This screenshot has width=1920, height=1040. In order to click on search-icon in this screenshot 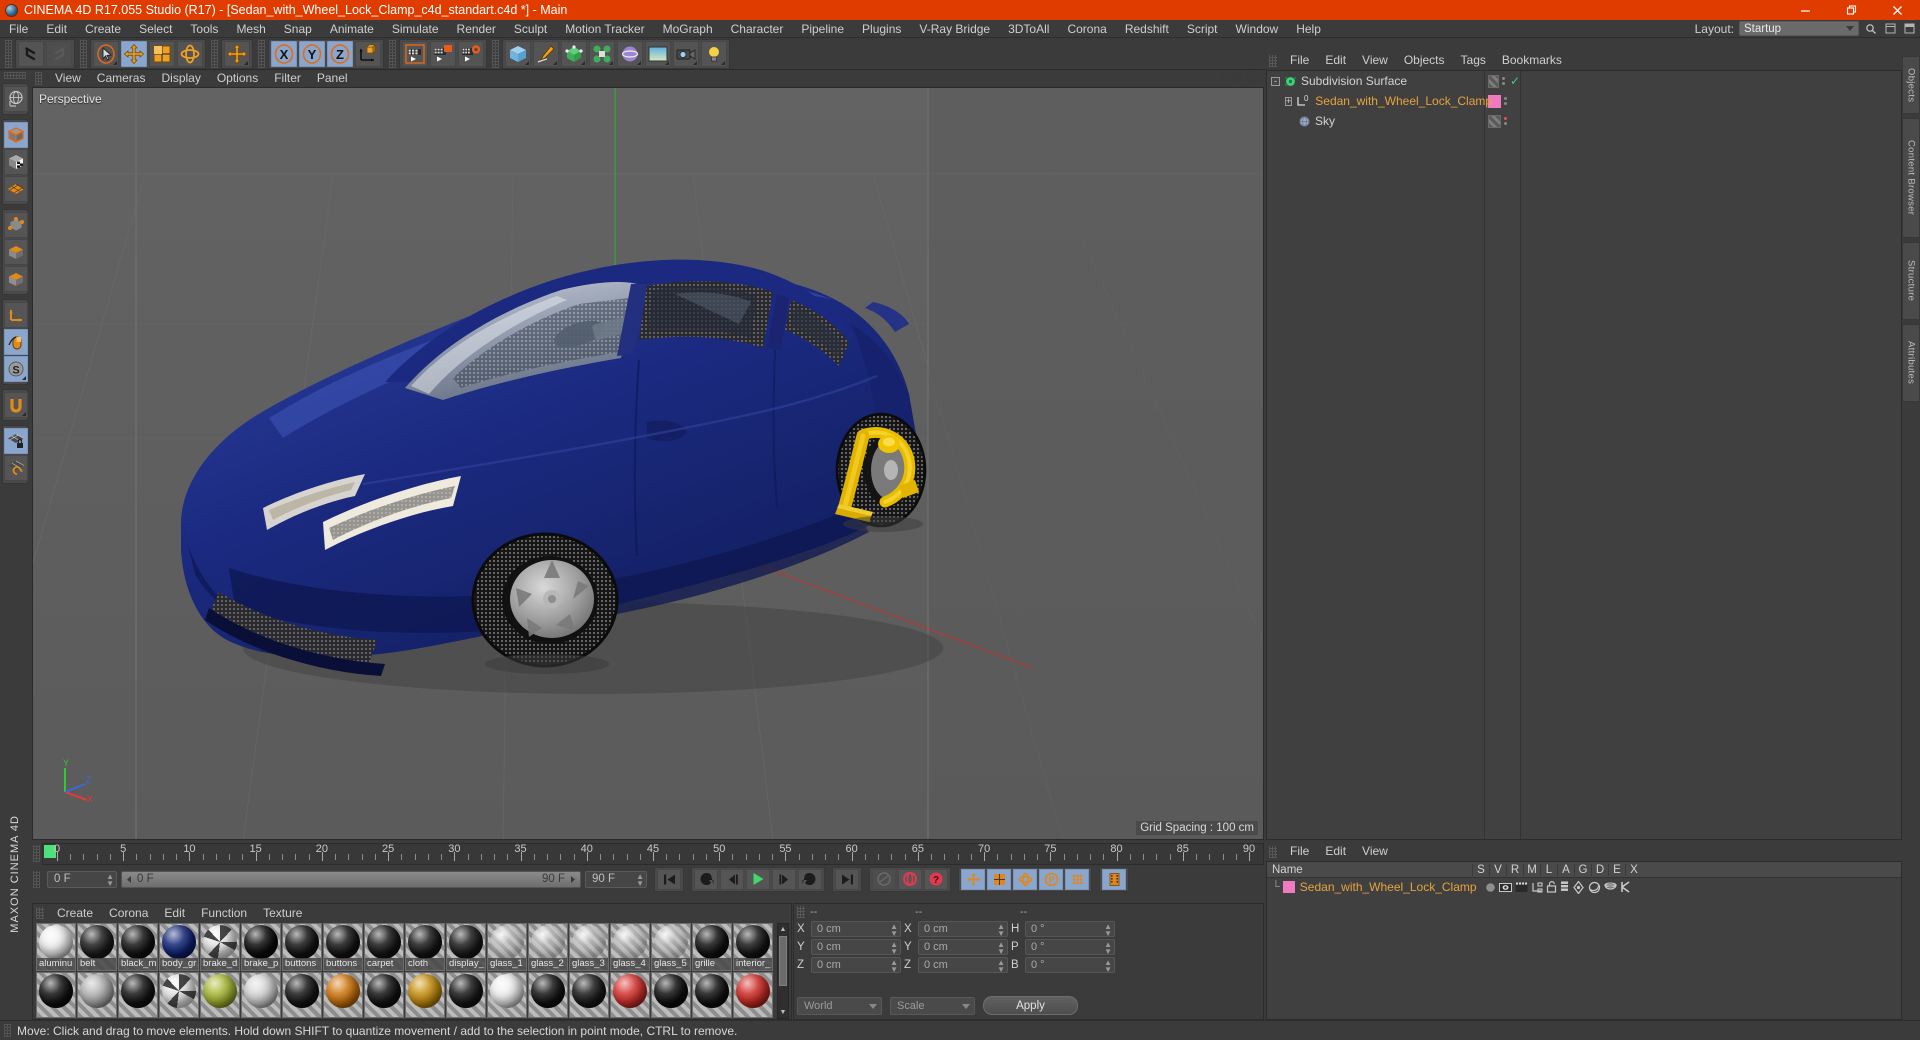, I will do `click(1871, 29)`.